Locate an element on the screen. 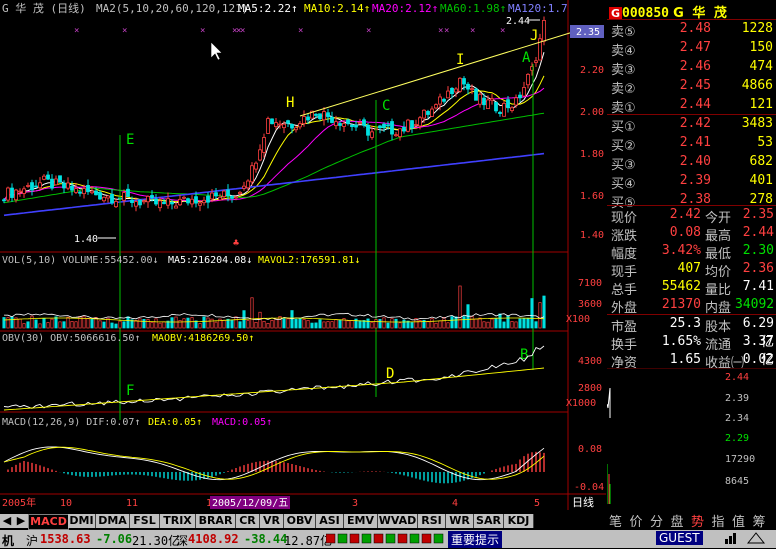 The height and width of the screenshot is (549, 776). panel-tab: 指 is located at coordinates (718, 520).